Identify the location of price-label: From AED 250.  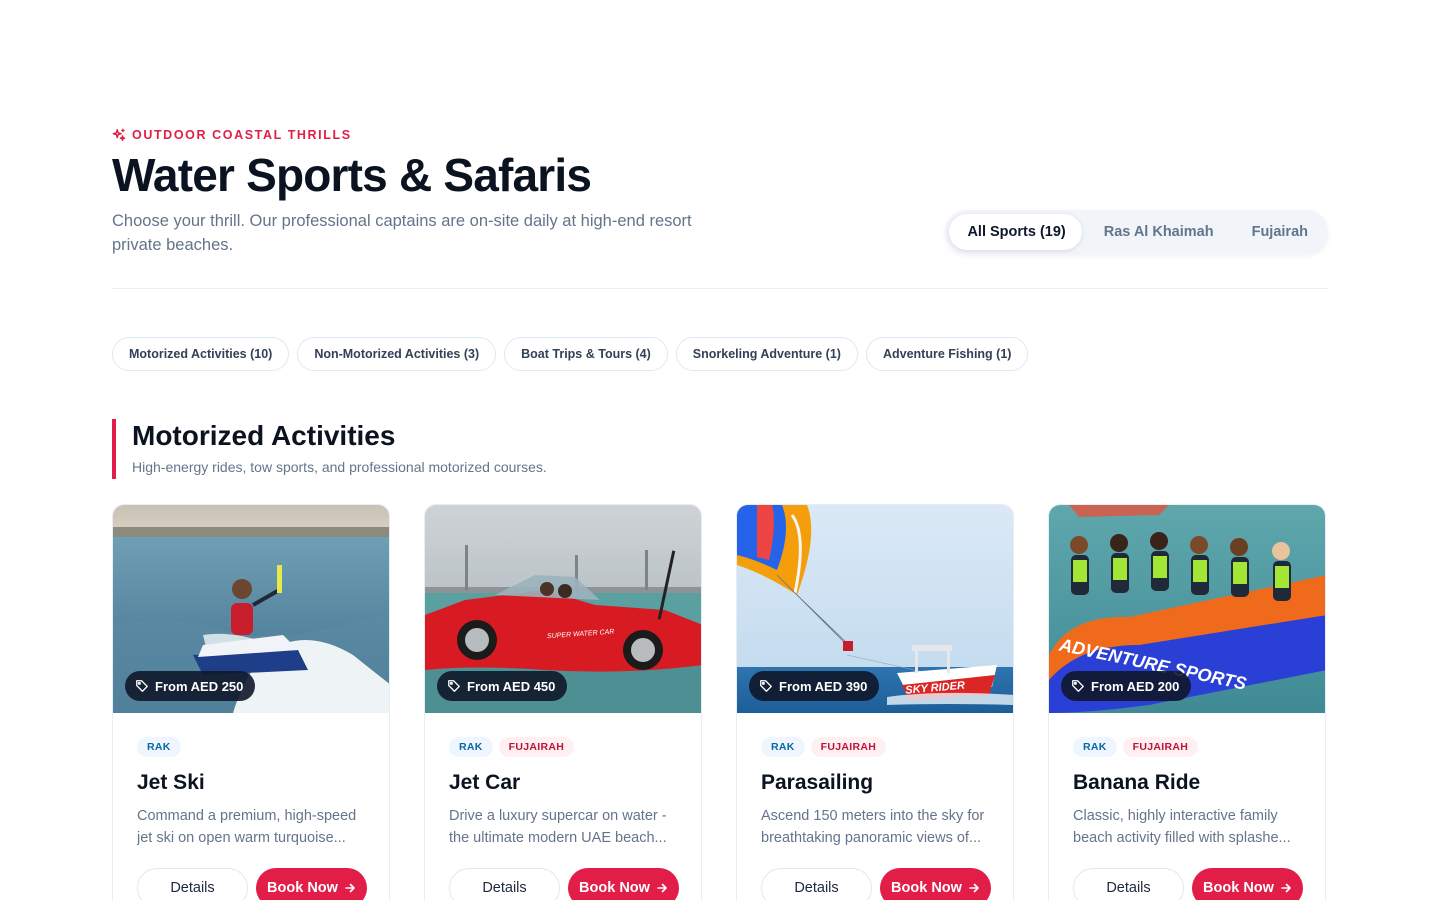
(199, 686).